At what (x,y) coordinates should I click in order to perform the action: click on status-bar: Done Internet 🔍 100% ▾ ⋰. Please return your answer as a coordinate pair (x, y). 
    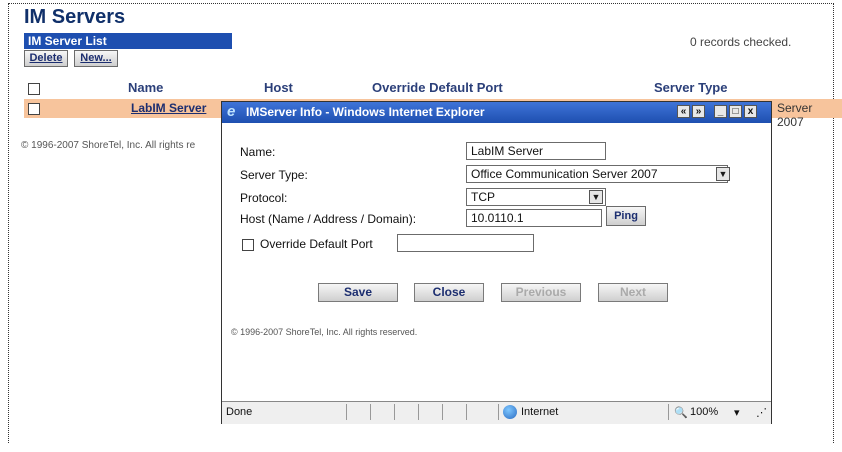
    Looking at the image, I should click on (496, 412).